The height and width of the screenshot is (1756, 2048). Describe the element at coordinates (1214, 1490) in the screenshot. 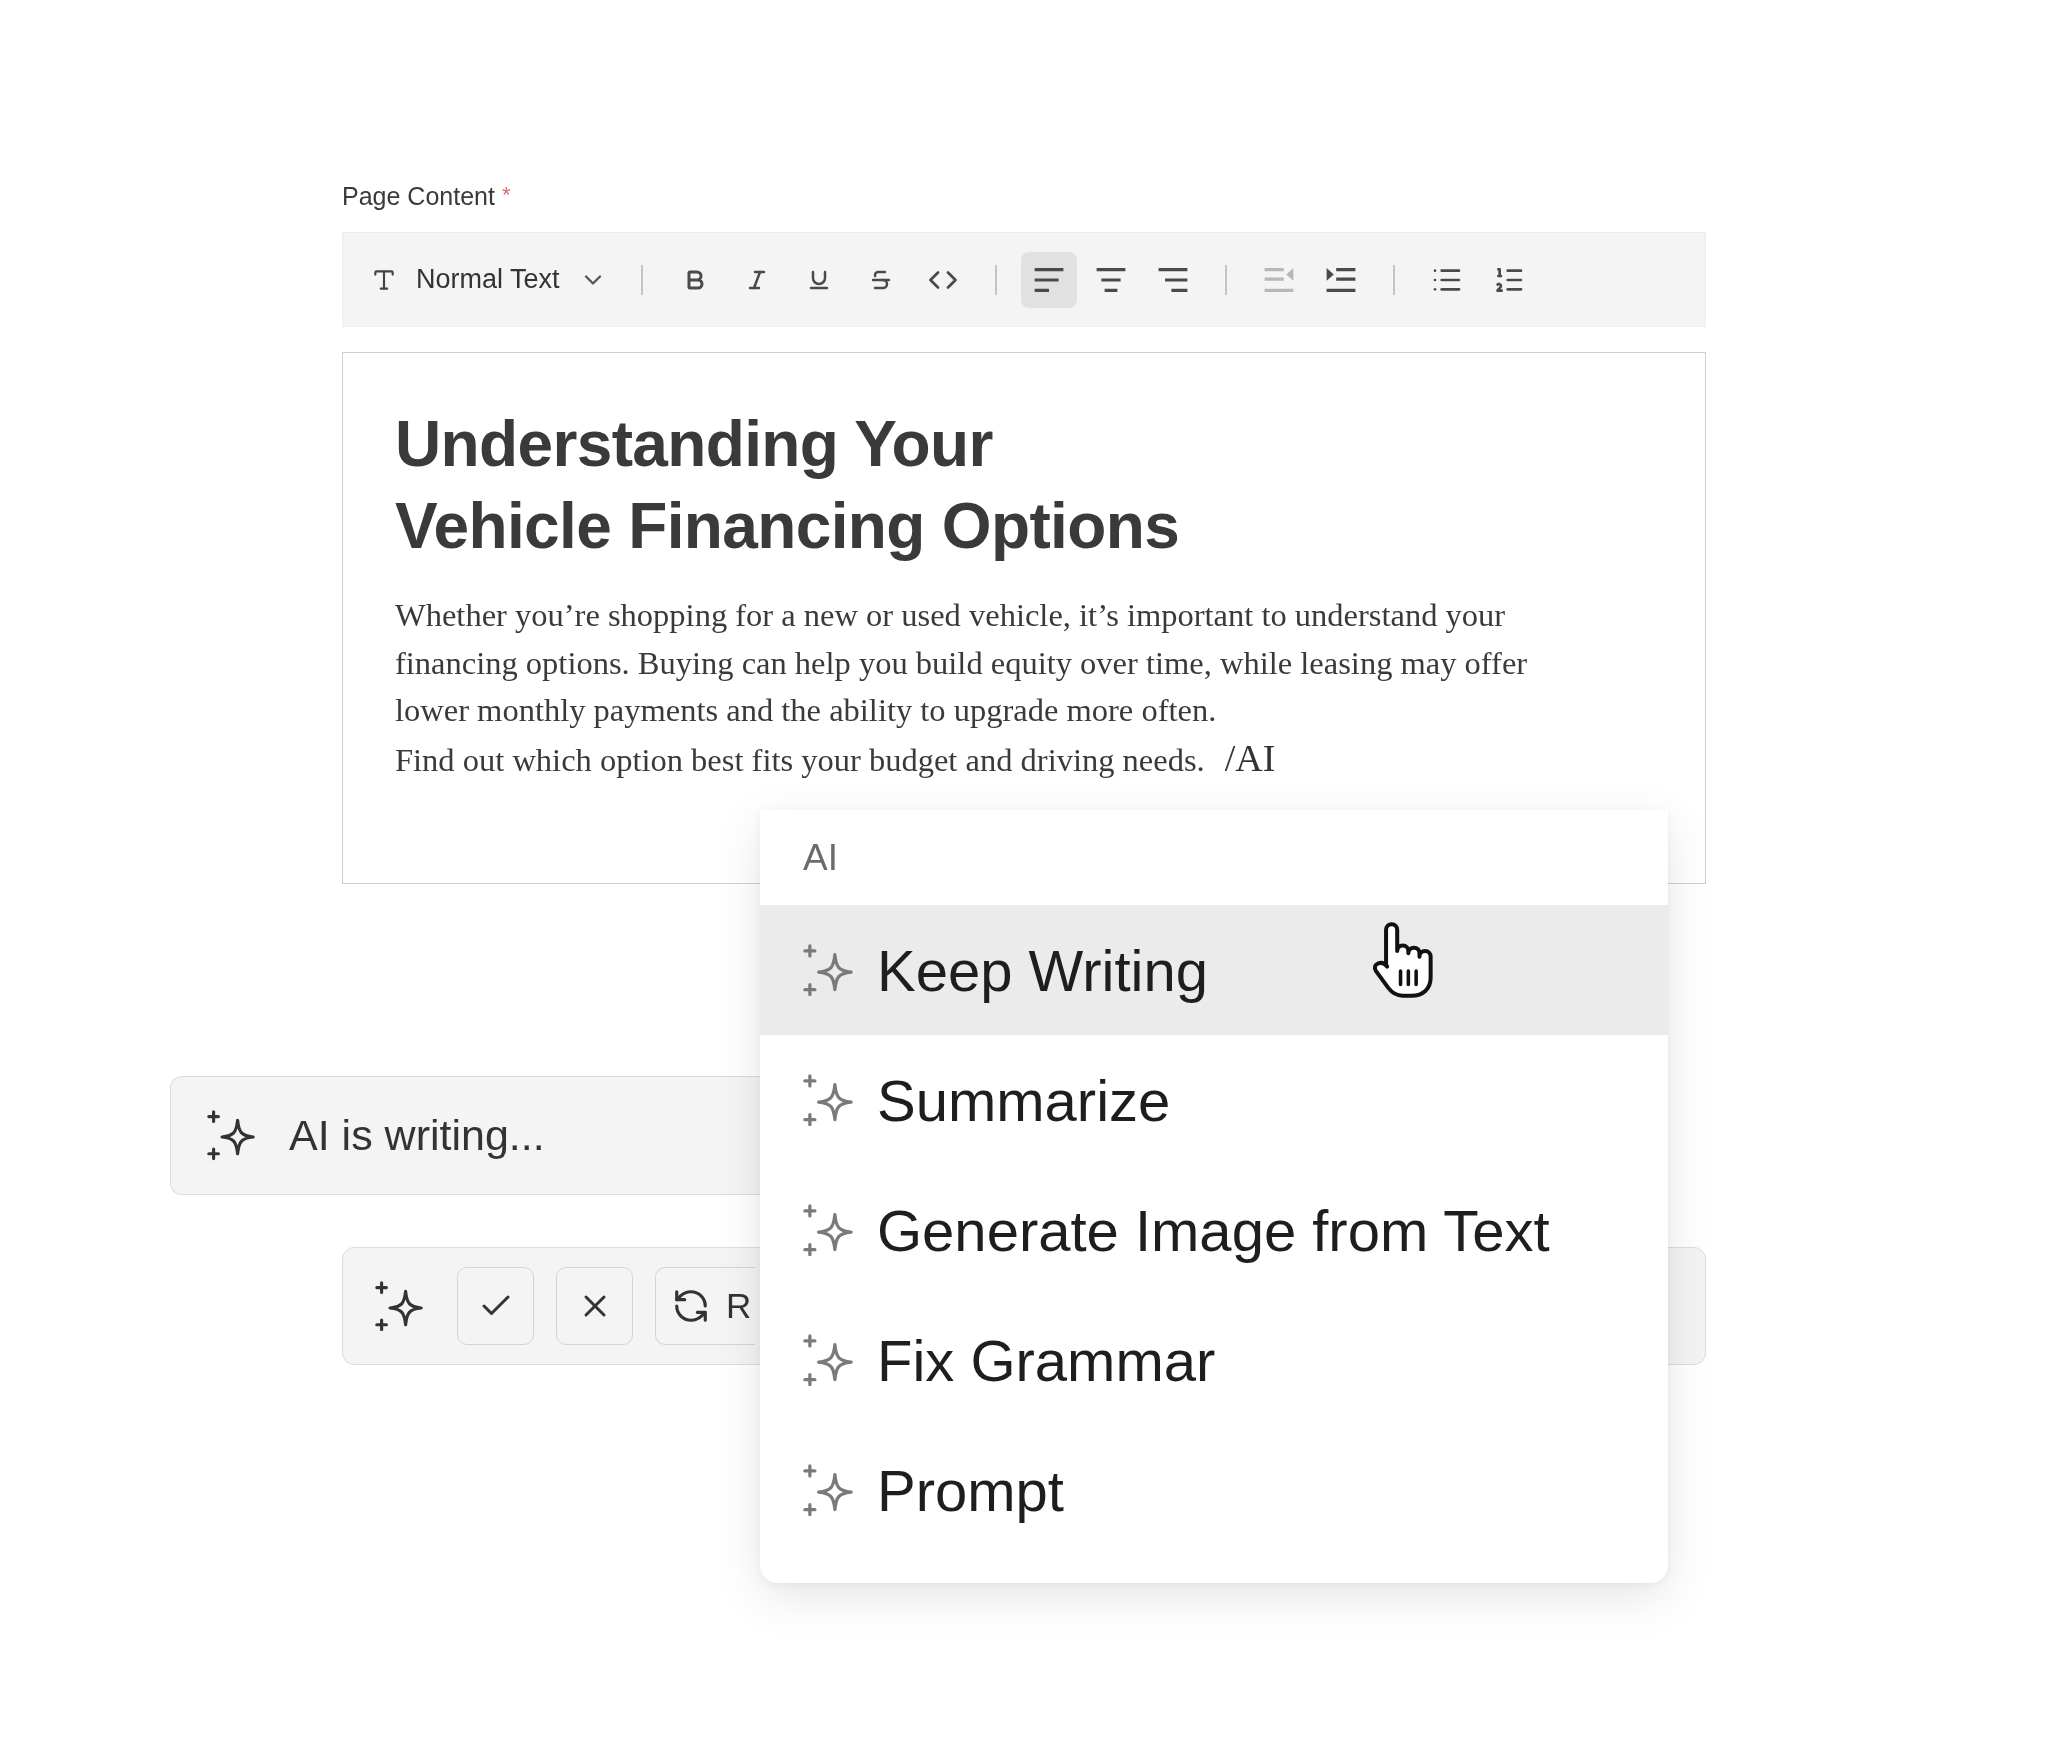

I see `menu-item: Prompt` at that location.